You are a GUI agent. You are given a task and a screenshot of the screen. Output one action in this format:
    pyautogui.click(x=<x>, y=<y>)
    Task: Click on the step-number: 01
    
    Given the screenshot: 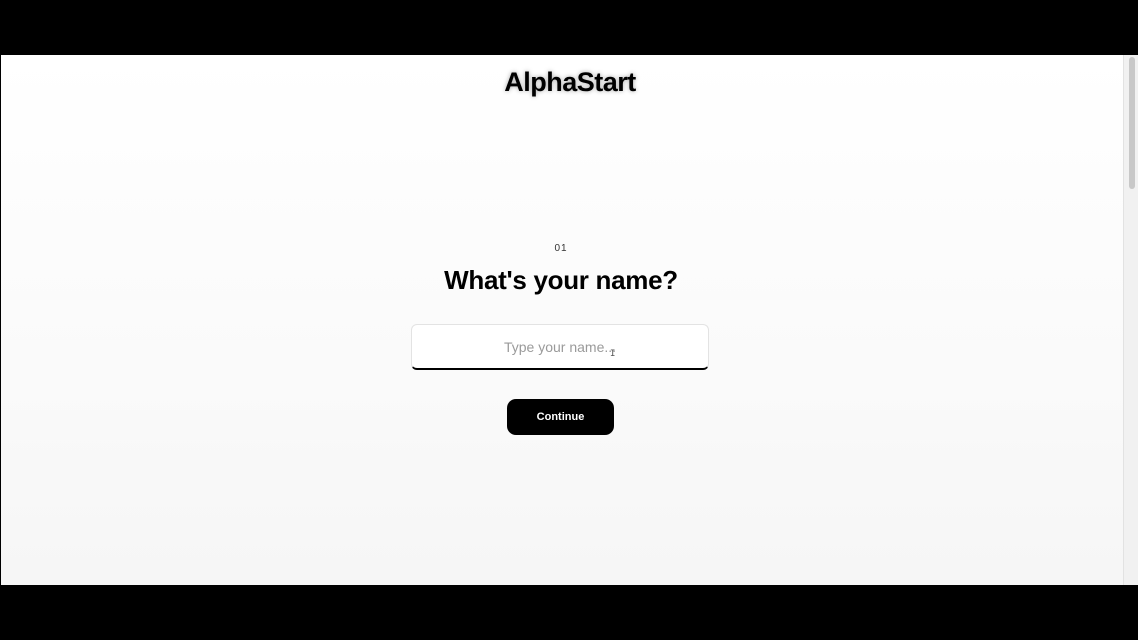 What is the action you would take?
    pyautogui.click(x=561, y=248)
    